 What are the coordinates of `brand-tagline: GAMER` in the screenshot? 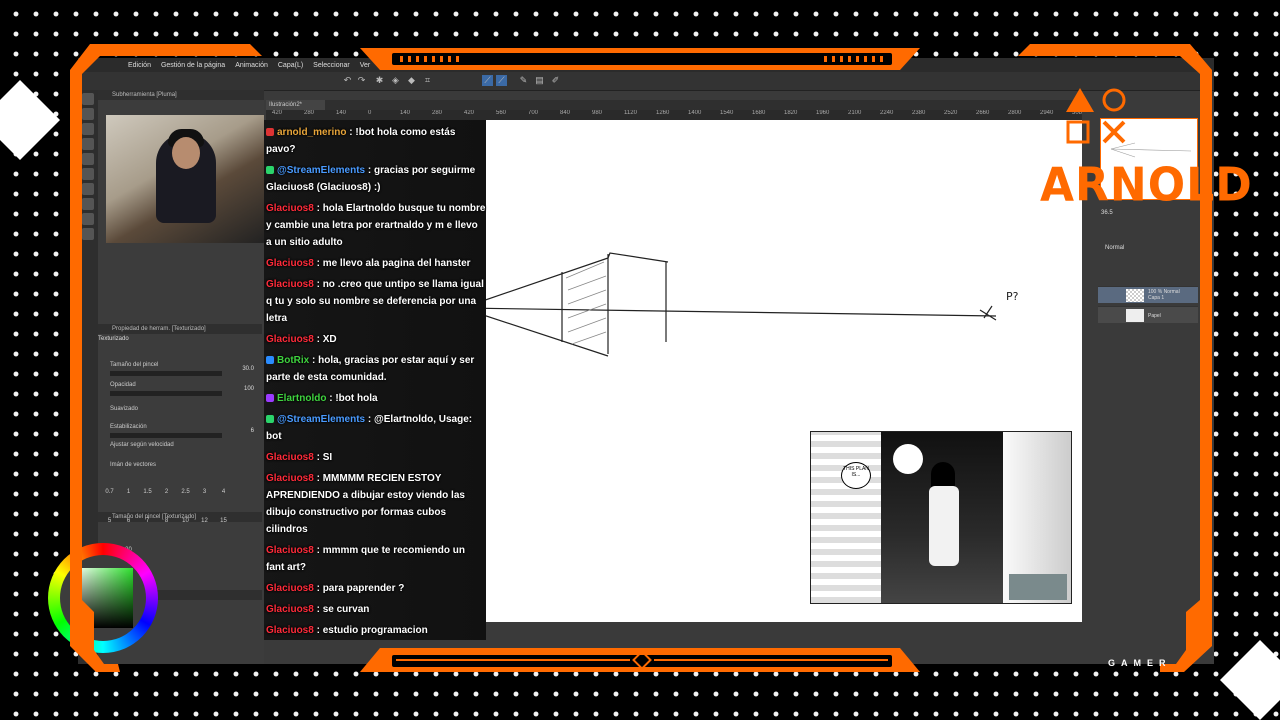 It's located at (1140, 663).